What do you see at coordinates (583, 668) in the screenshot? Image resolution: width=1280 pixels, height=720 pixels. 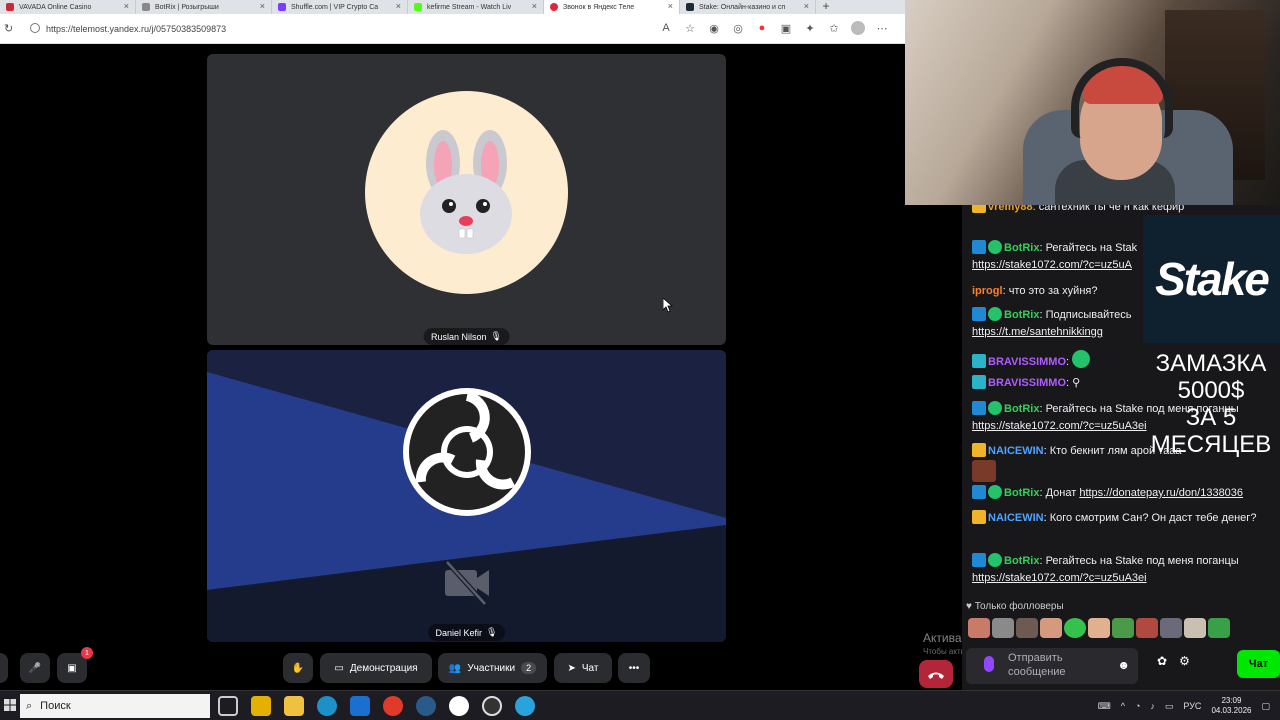 I see `chat-button: ➤ Чат` at bounding box center [583, 668].